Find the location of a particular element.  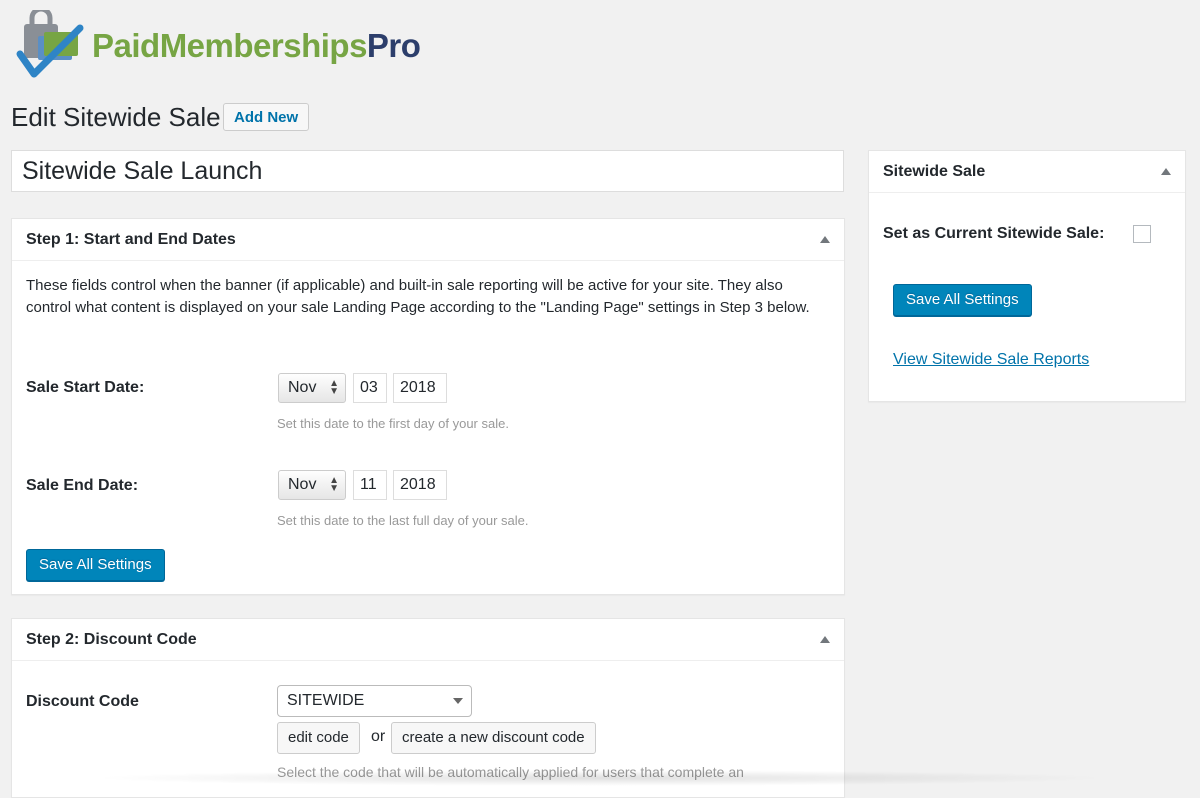

start-year-input: 2018 is located at coordinates (420, 388).